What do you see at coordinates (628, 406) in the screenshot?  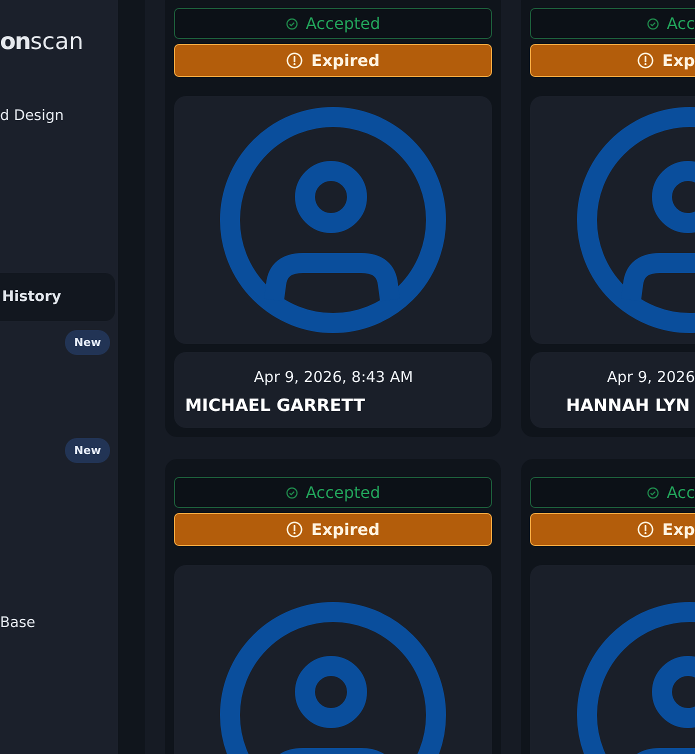 I see `person-name: HANNAH LYN` at bounding box center [628, 406].